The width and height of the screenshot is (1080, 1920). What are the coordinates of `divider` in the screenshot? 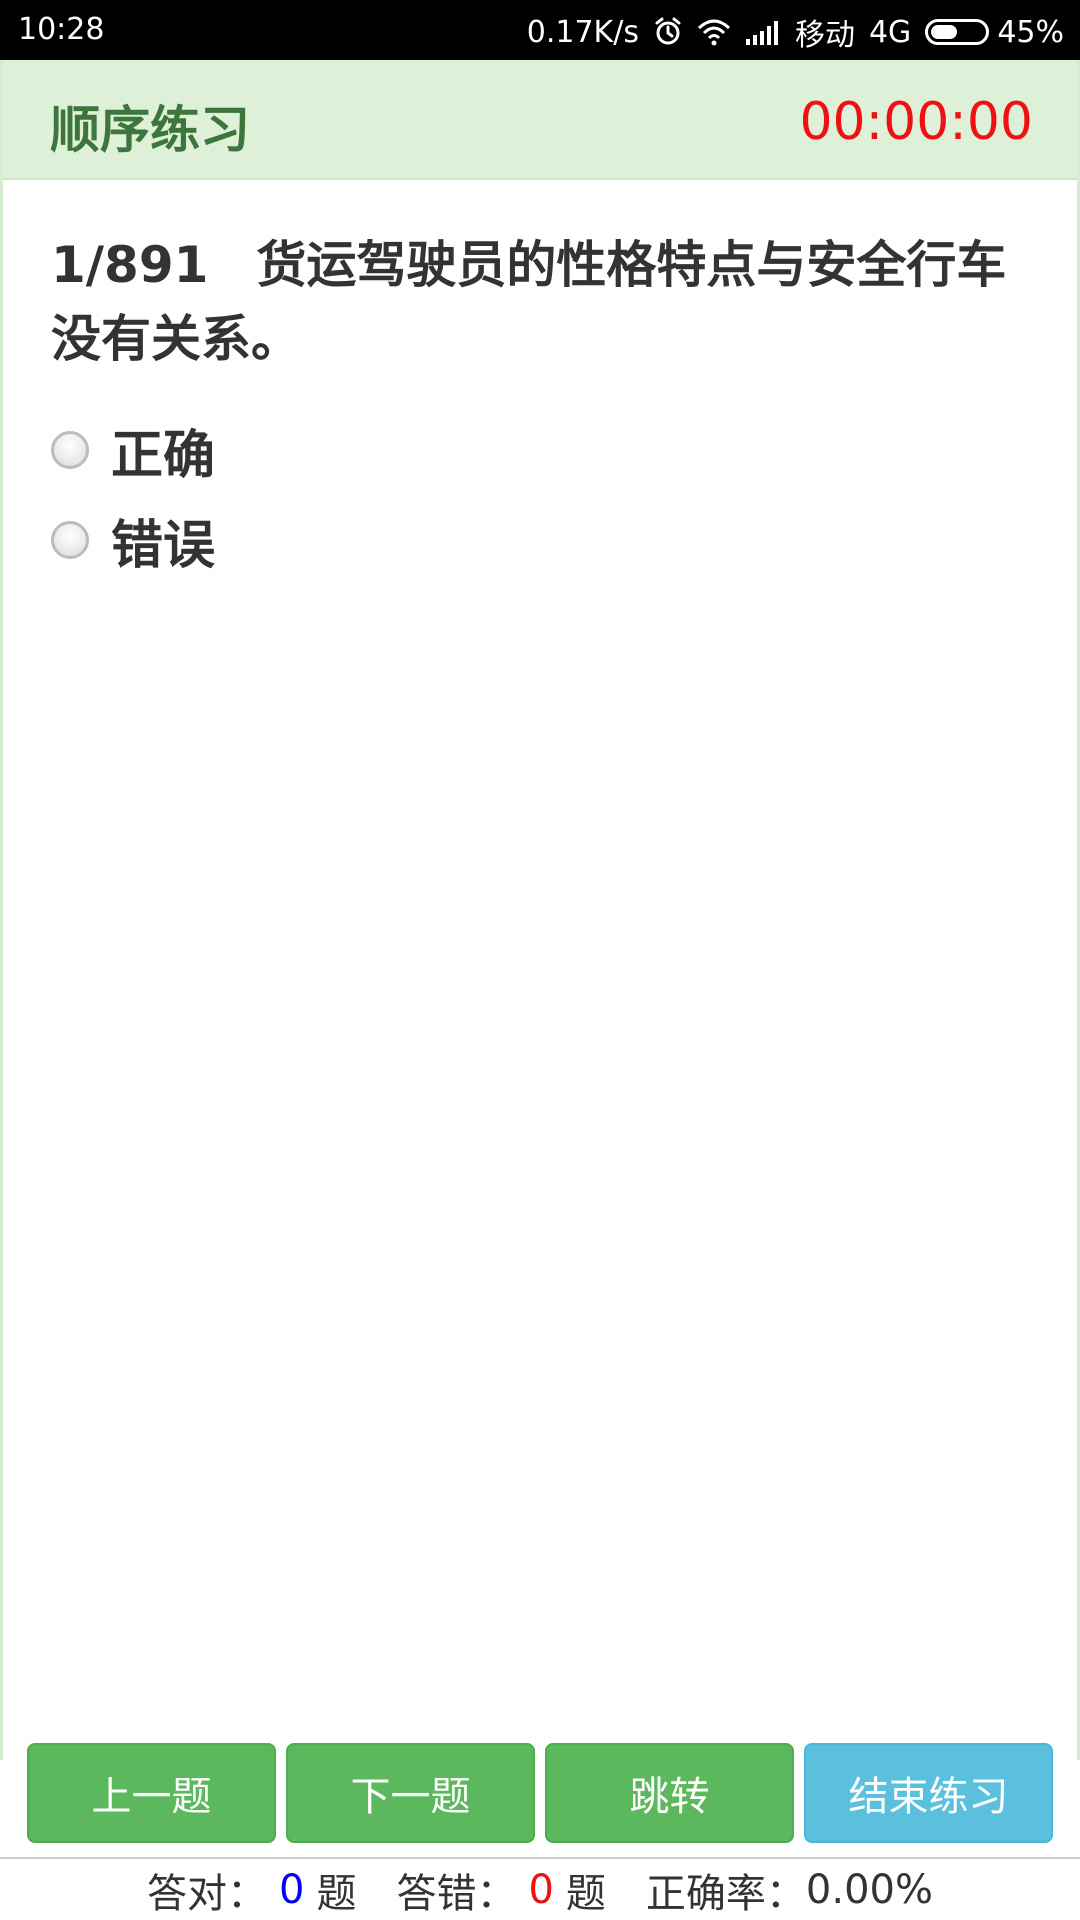 It's located at (540, 1858).